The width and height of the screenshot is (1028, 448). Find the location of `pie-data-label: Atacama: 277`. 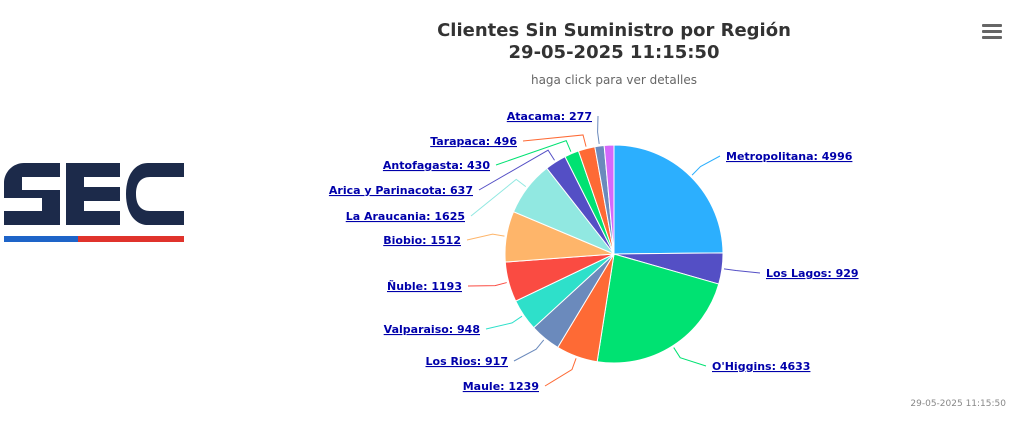

pie-data-label: Atacama: 277 is located at coordinates (549, 116).